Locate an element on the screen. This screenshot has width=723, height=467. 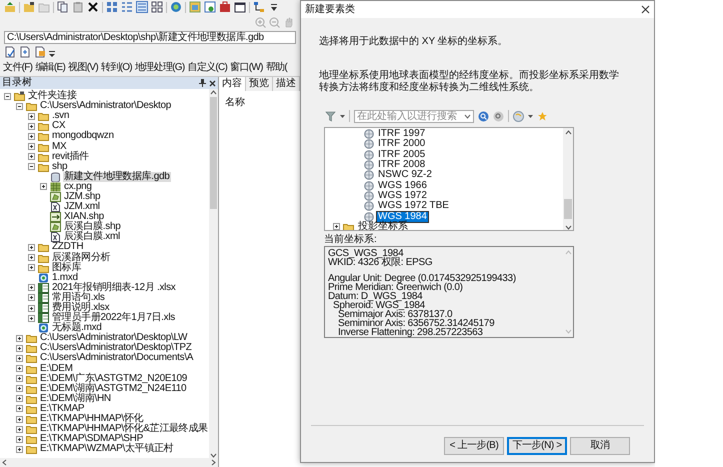
window-icon is located at coordinates (240, 7).